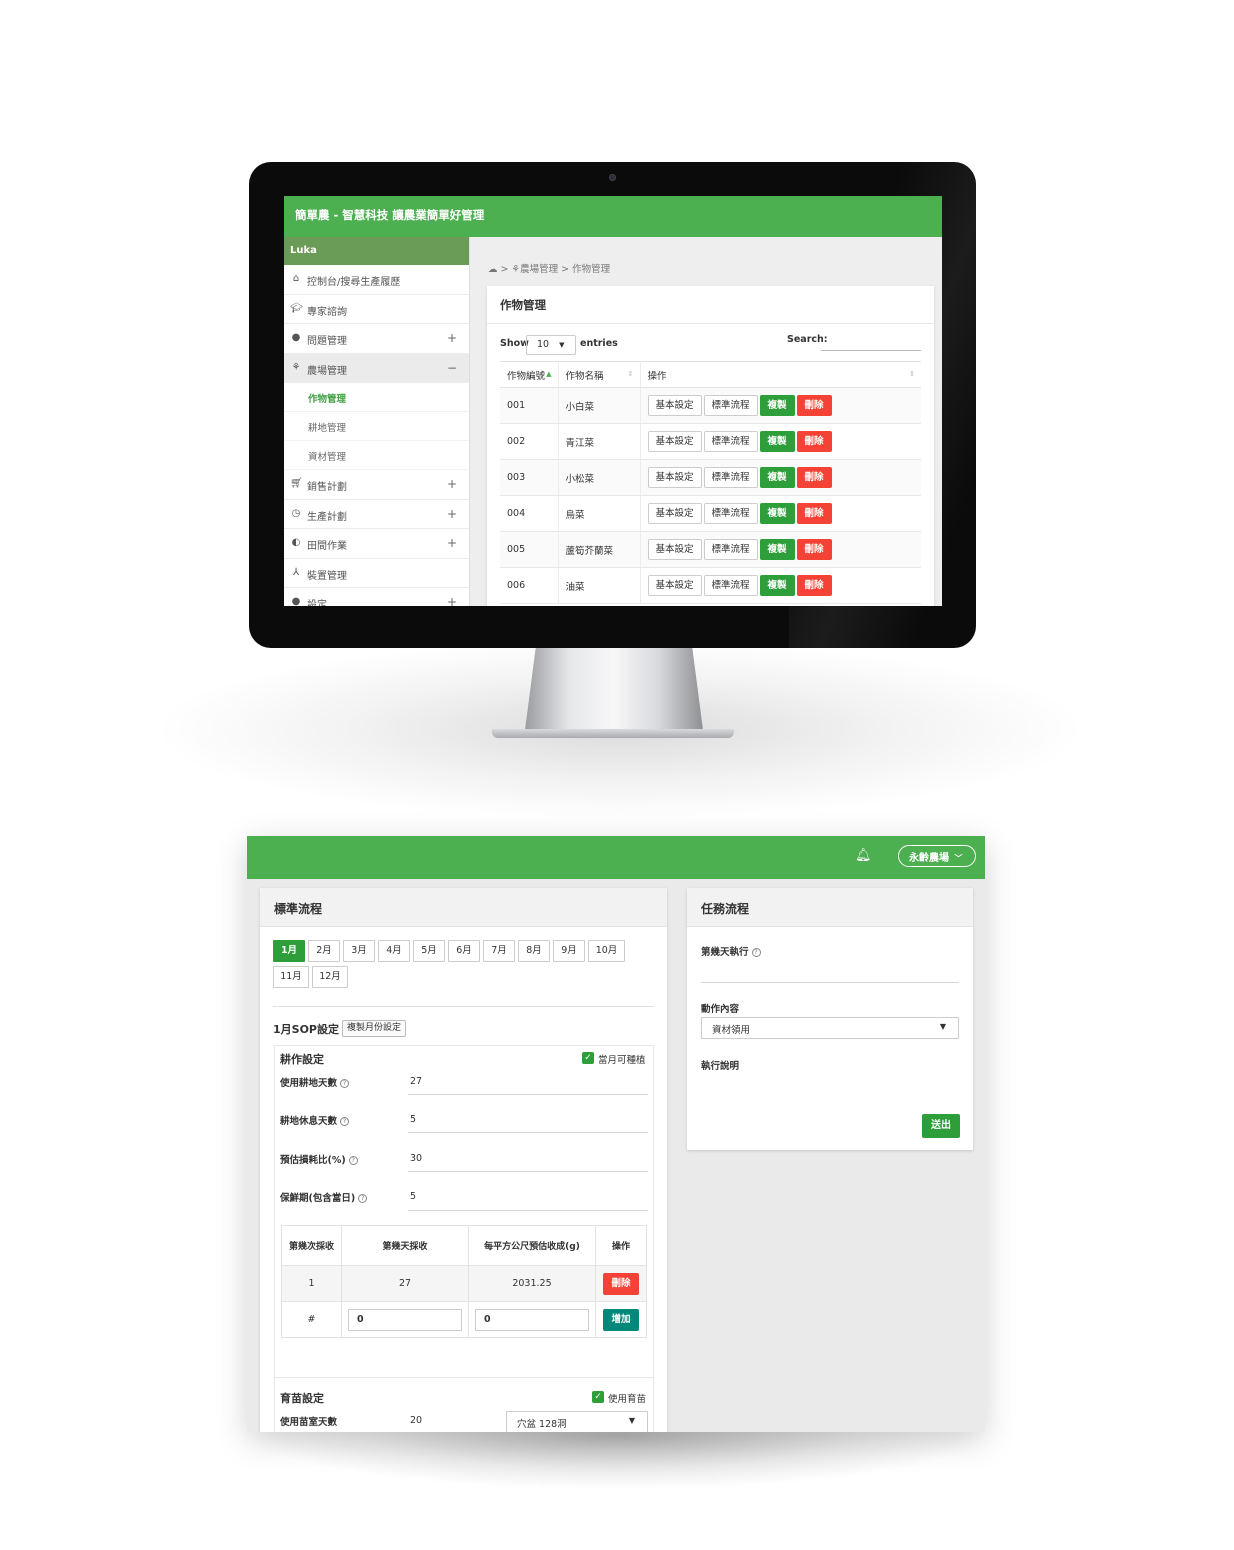 The image size is (1234, 1550). What do you see at coordinates (289, 951) in the screenshot?
I see `month-button: 1月` at bounding box center [289, 951].